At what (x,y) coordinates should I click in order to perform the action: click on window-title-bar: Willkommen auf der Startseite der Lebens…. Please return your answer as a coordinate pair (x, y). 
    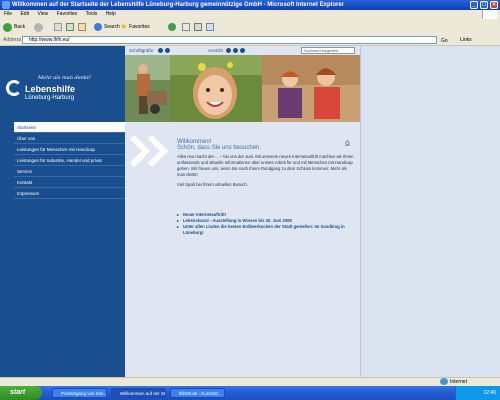
    Looking at the image, I should click on (250, 5).